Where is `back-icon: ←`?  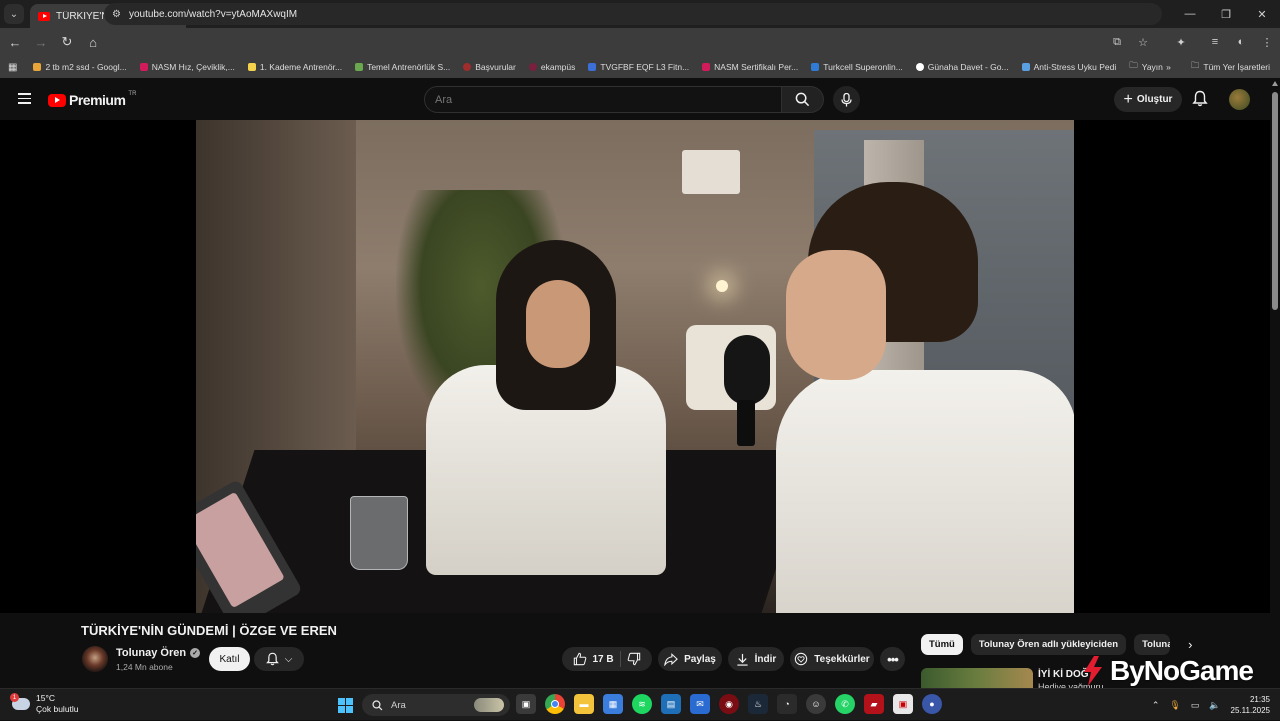
back-icon: ← is located at coordinates (15, 42).